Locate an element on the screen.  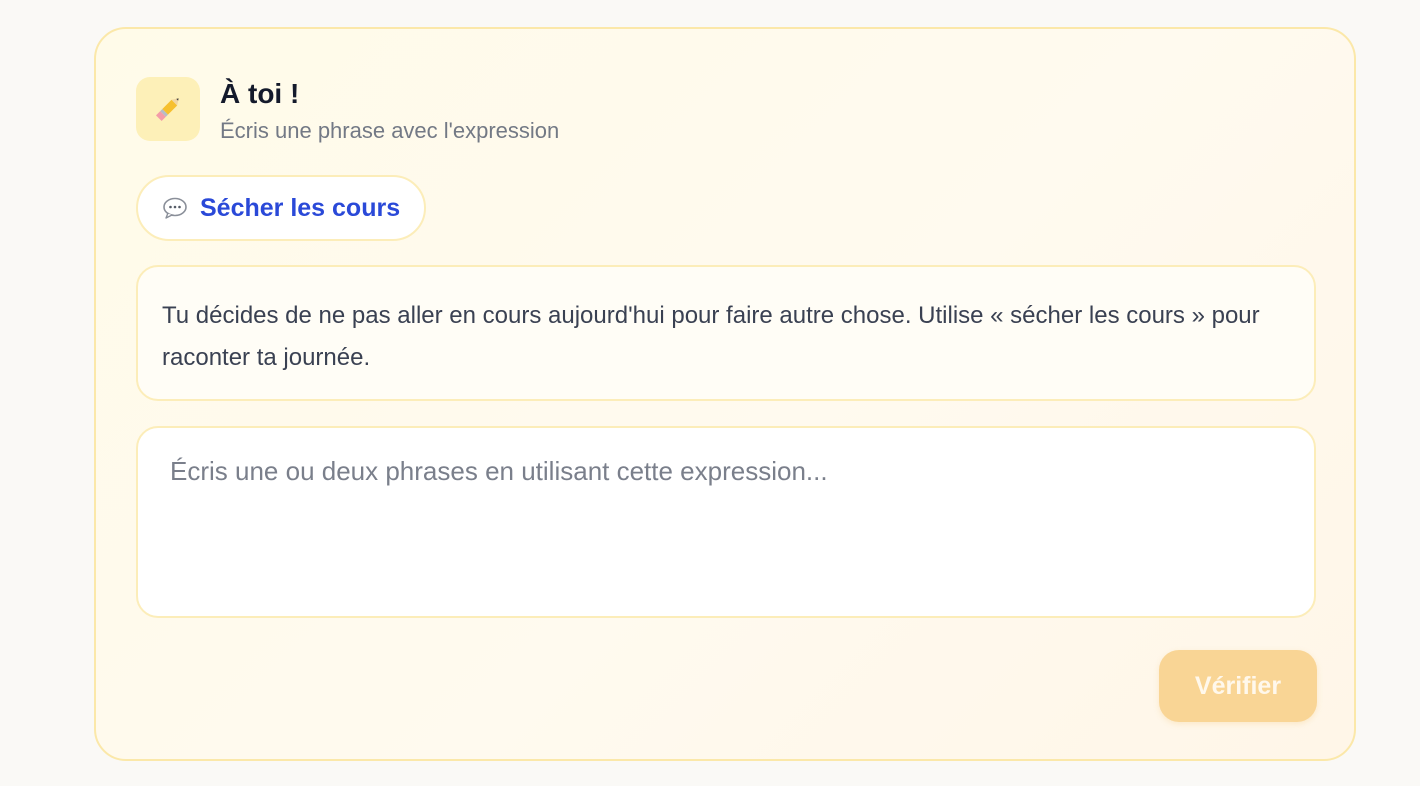
exercise-title: À toi ! is located at coordinates (260, 93).